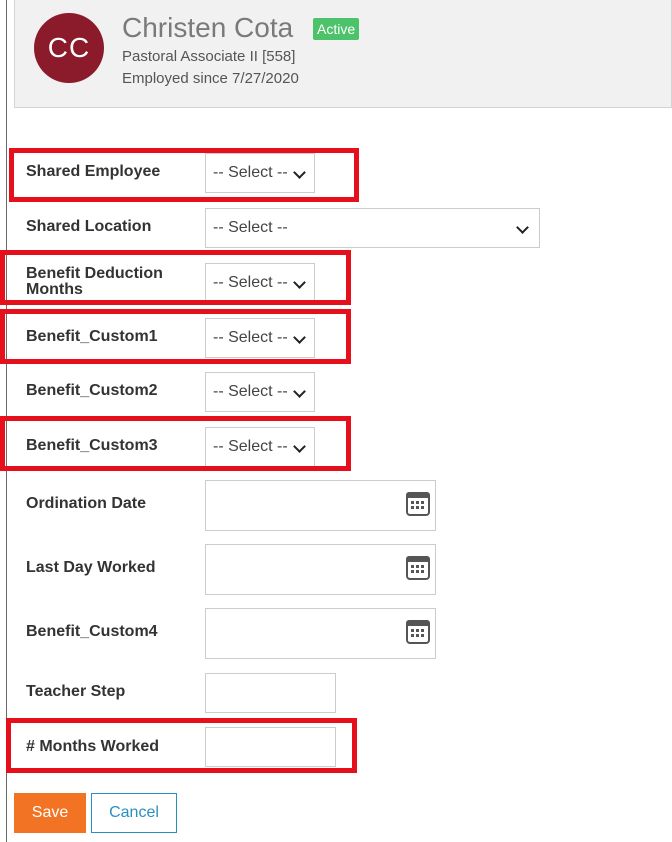 Image resolution: width=672 pixels, height=842 pixels. Describe the element at coordinates (93, 171) in the screenshot. I see `shared-employee-label: Shared Employee` at that location.